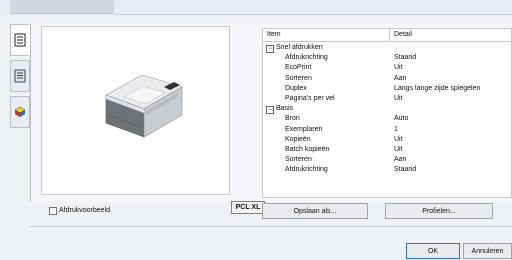 The image size is (512, 260). What do you see at coordinates (274, 34) in the screenshot?
I see `column-header-item: Item` at bounding box center [274, 34].